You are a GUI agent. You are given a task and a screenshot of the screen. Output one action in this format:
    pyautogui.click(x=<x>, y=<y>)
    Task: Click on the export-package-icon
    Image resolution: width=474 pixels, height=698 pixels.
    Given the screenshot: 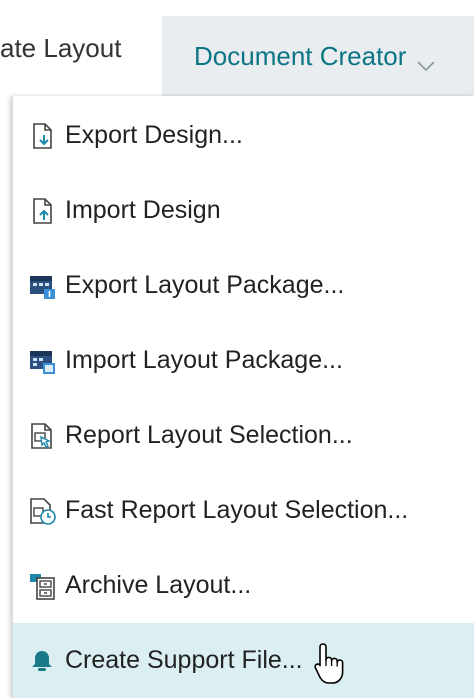 What is the action you would take?
    pyautogui.click(x=42, y=286)
    